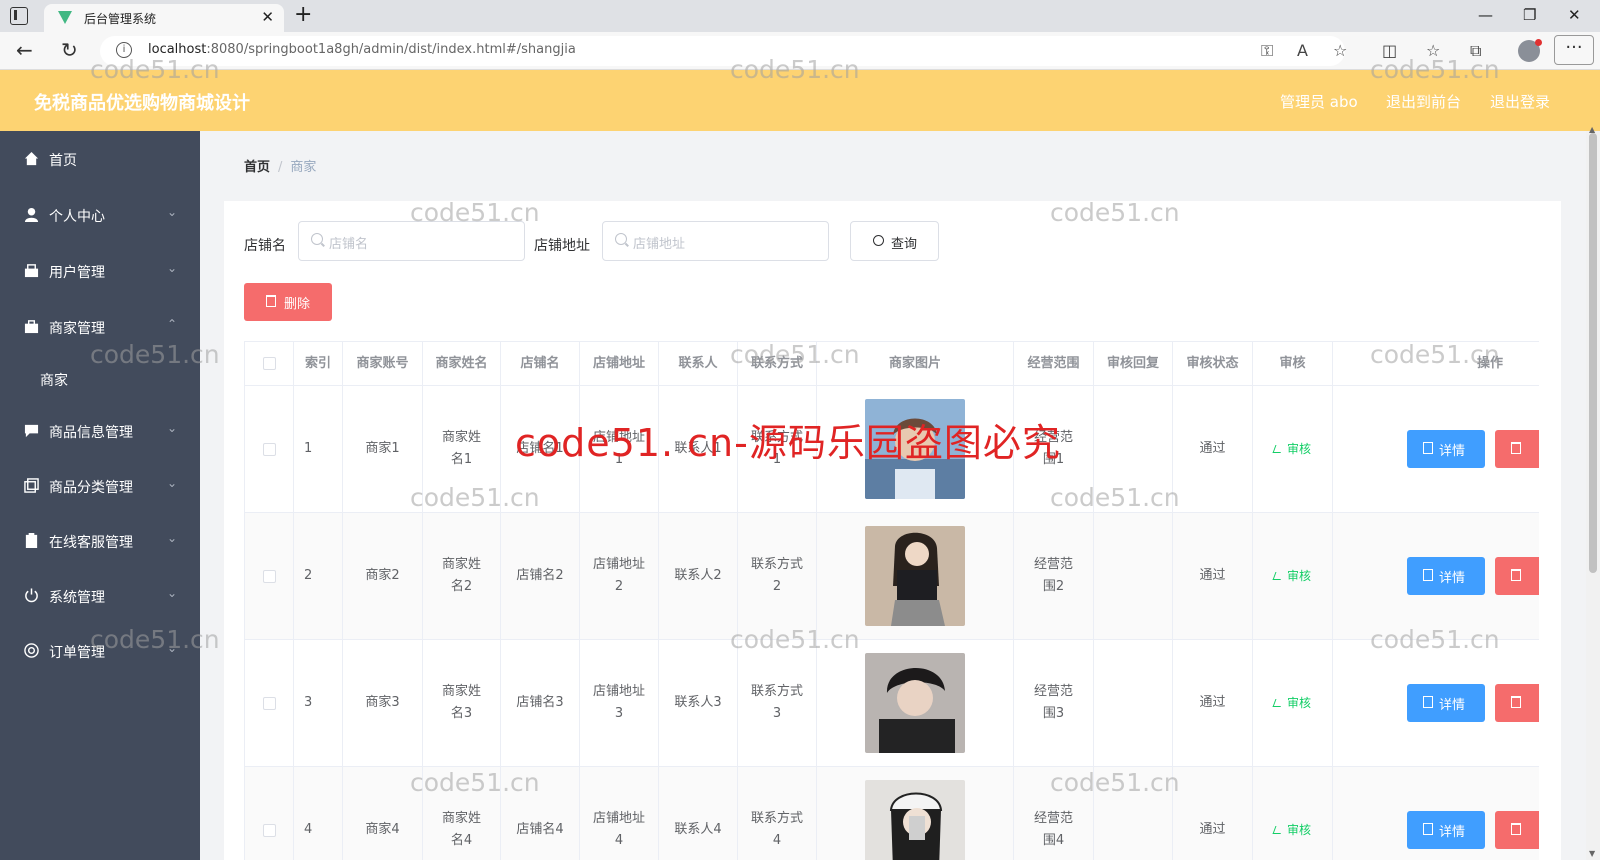 The image size is (1600, 860). I want to click on restore-icon: ❐, so click(1529, 15).